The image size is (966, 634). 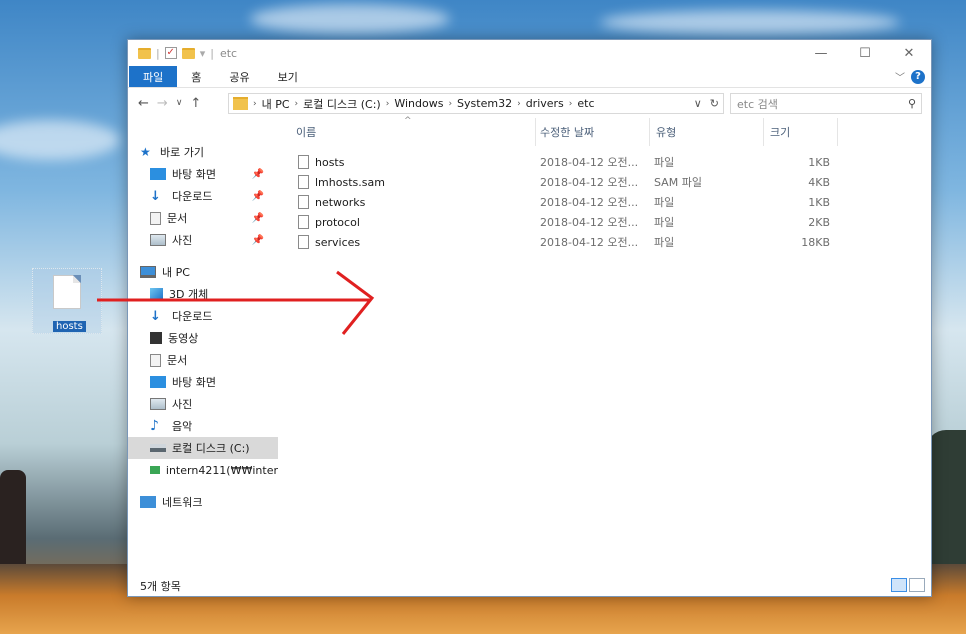 I want to click on file-name: networks, so click(x=340, y=202).